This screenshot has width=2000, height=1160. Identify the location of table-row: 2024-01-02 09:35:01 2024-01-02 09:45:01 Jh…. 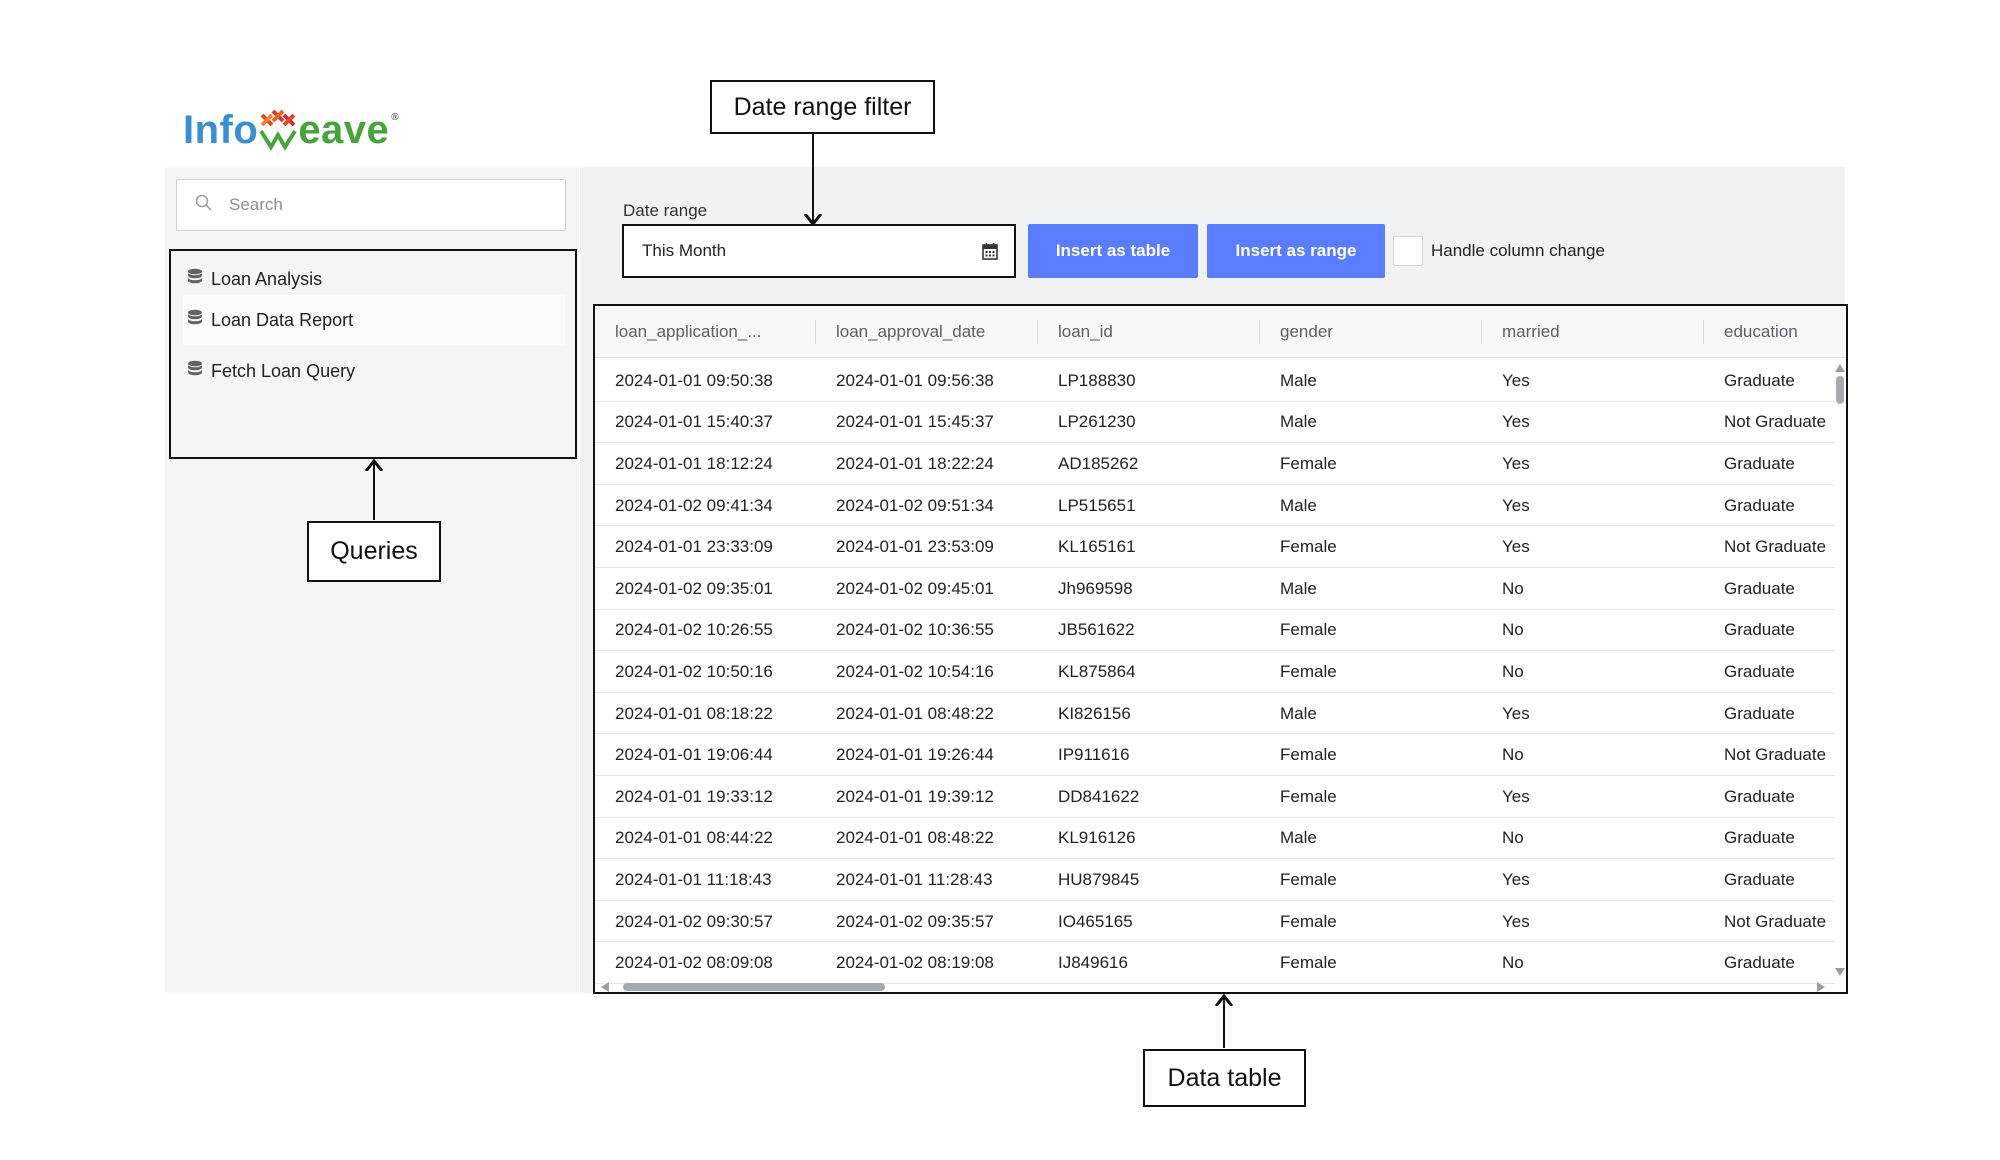
(1215, 589).